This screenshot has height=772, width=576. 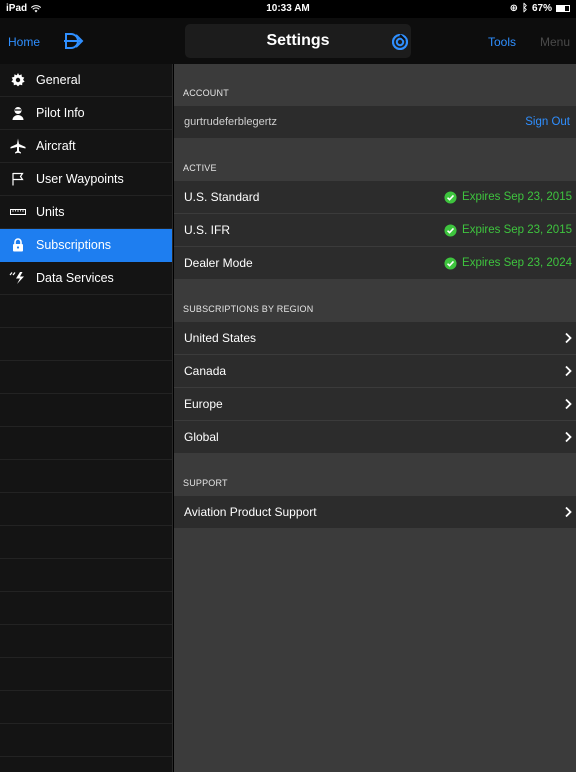 I want to click on section-header-active: ACTIVE, so click(x=375, y=160).